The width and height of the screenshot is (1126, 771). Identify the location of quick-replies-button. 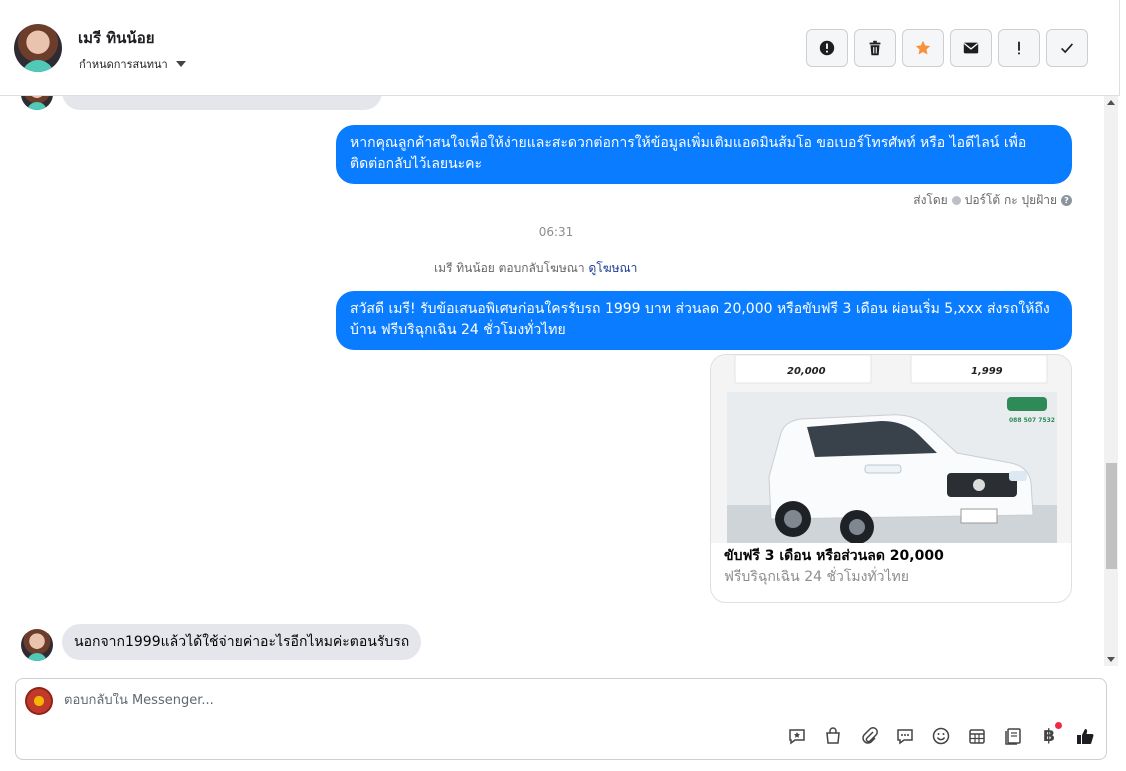
(905, 736).